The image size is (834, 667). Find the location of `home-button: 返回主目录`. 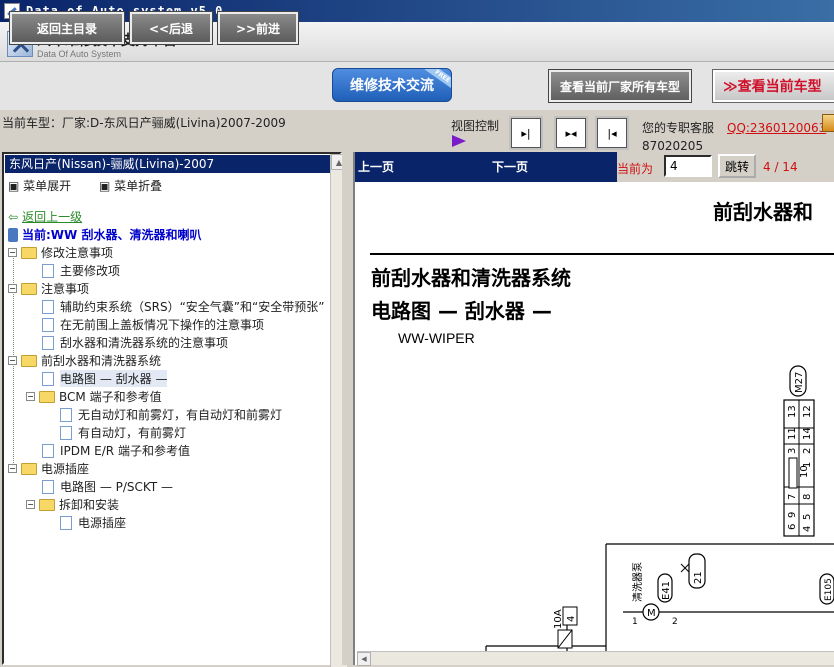

home-button: 返回主目录 is located at coordinates (67, 28).